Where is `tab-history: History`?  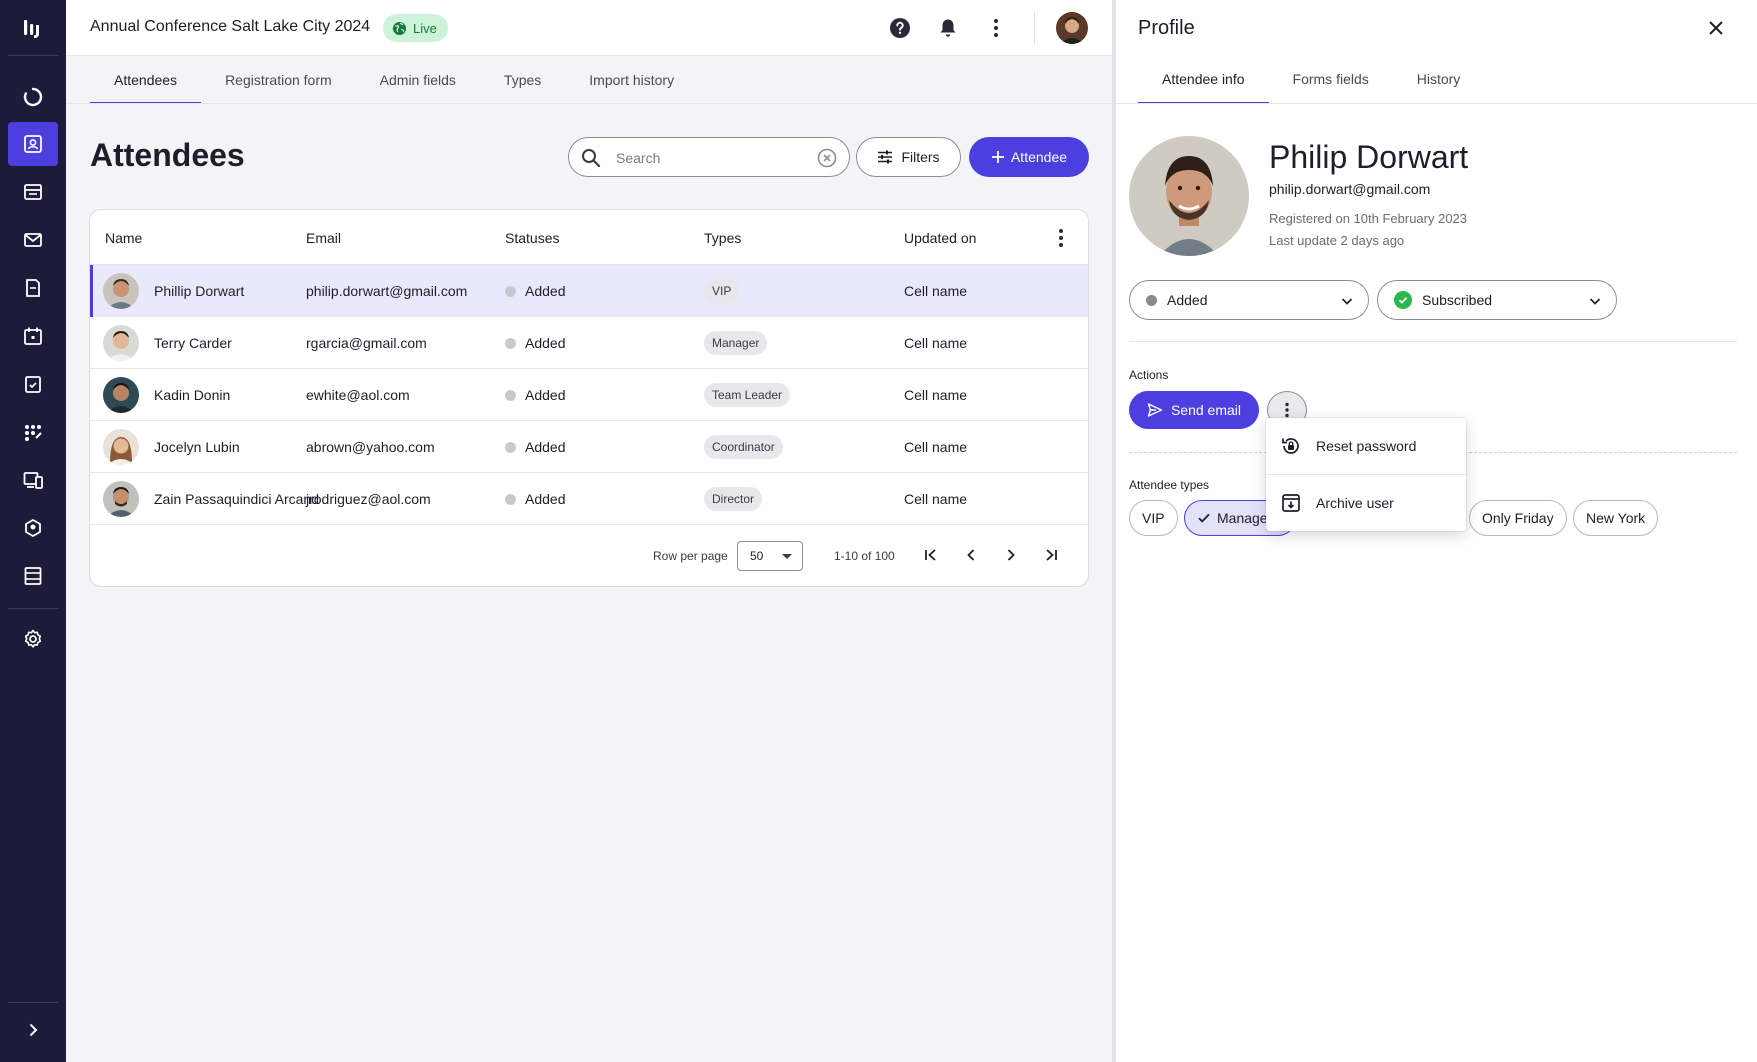 tab-history: History is located at coordinates (1439, 79).